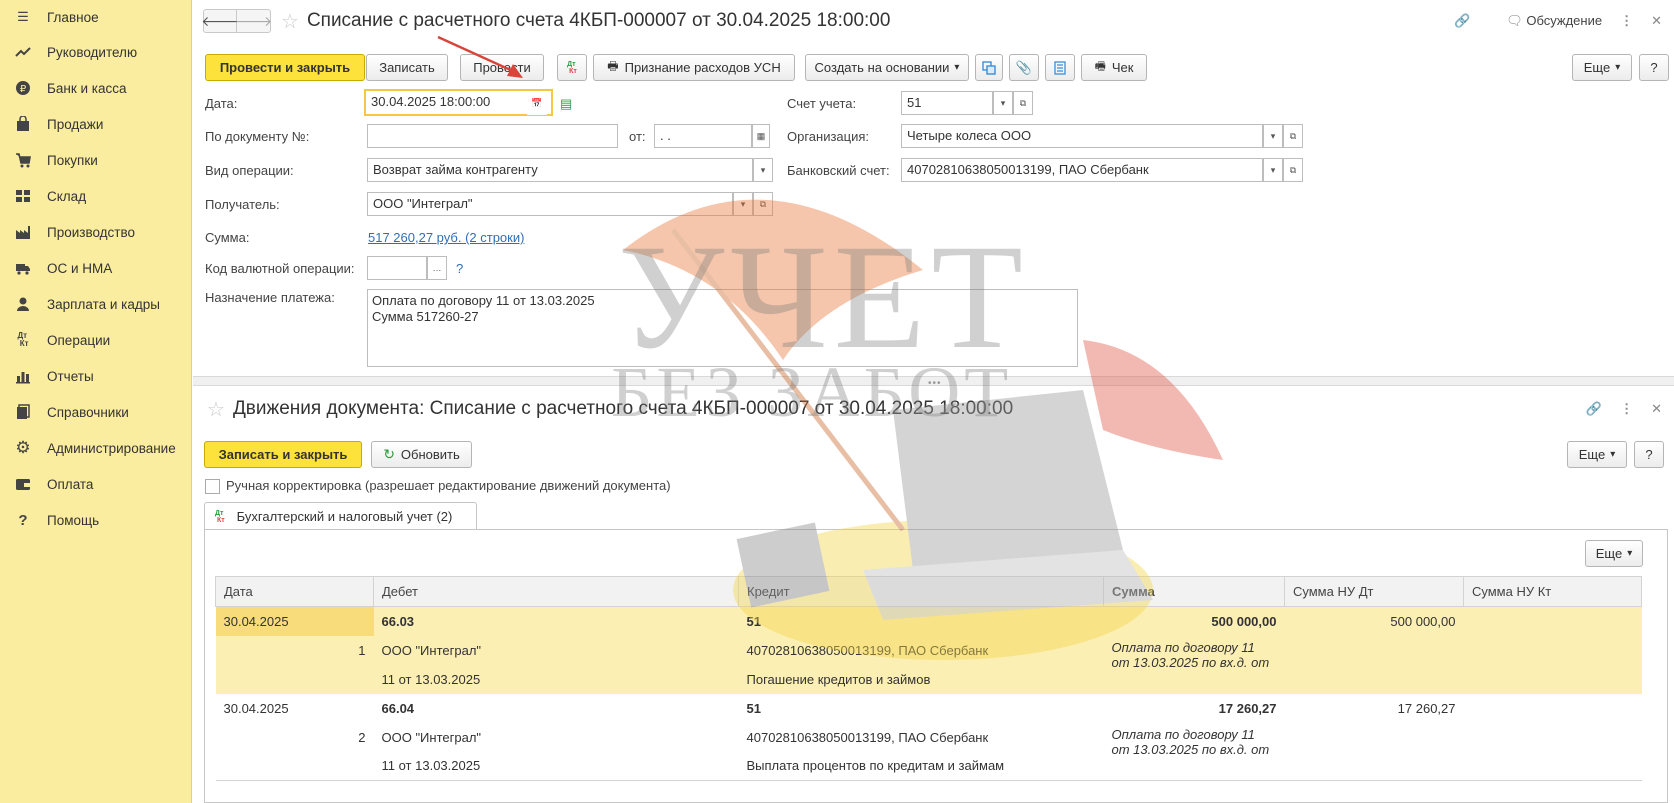 Image resolution: width=1674 pixels, height=803 pixels. What do you see at coordinates (929, 708) in the screenshot?
I see `table-row: 30.04.2025 66.04 51 17 260,27 17 260,27` at bounding box center [929, 708].